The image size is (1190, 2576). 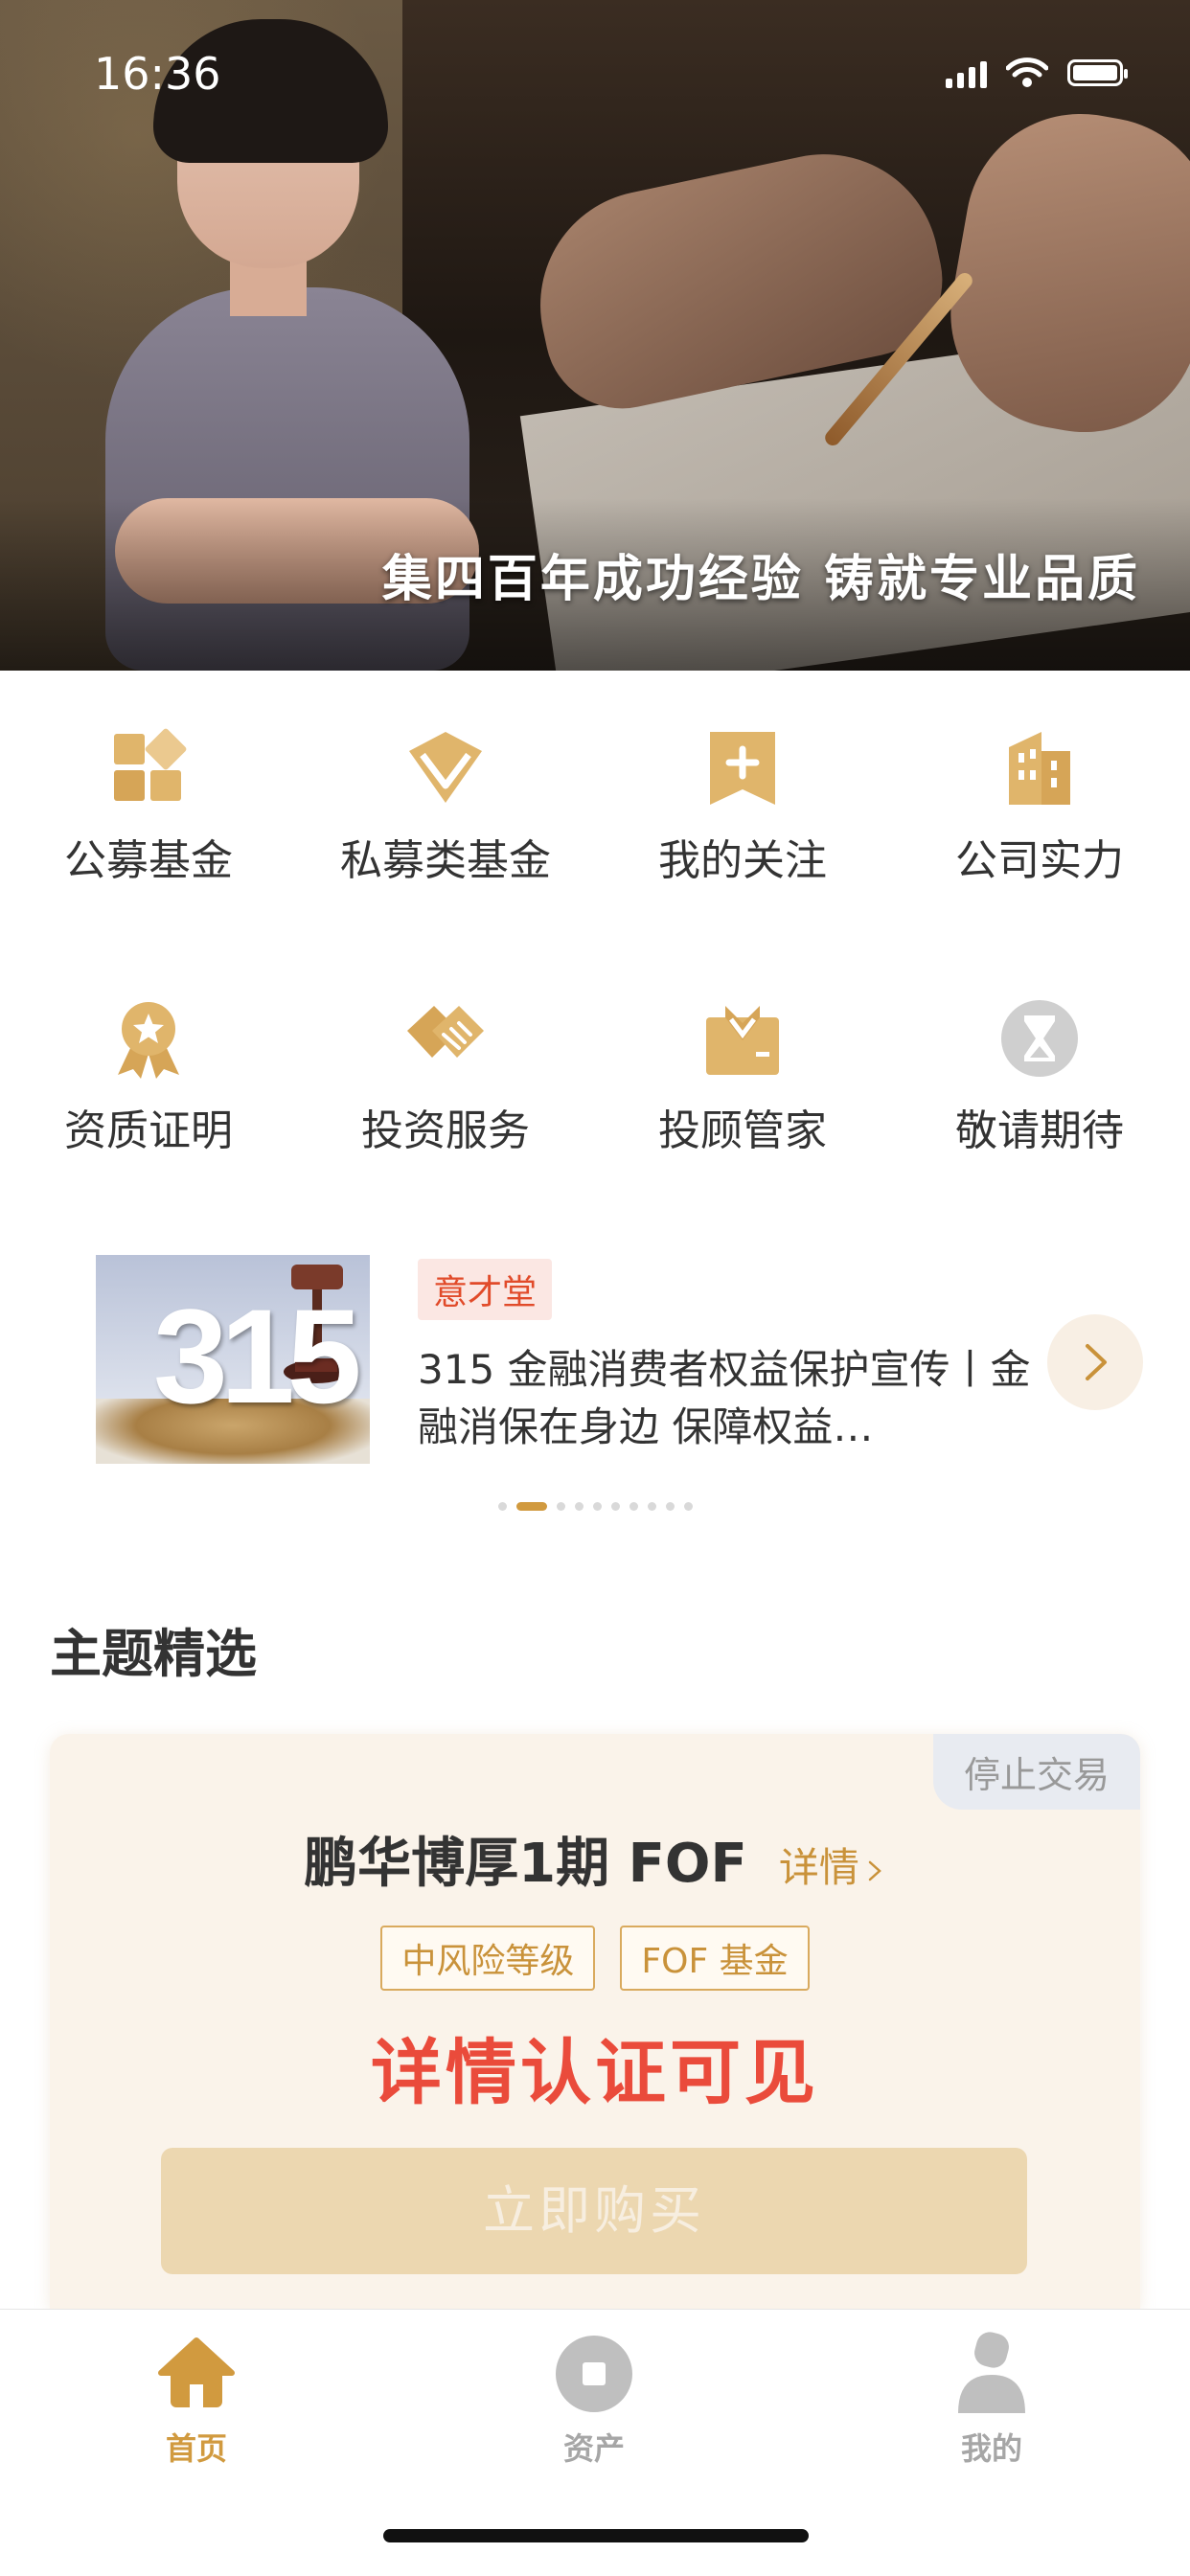 I want to click on status-time: 16:36, so click(x=158, y=74).